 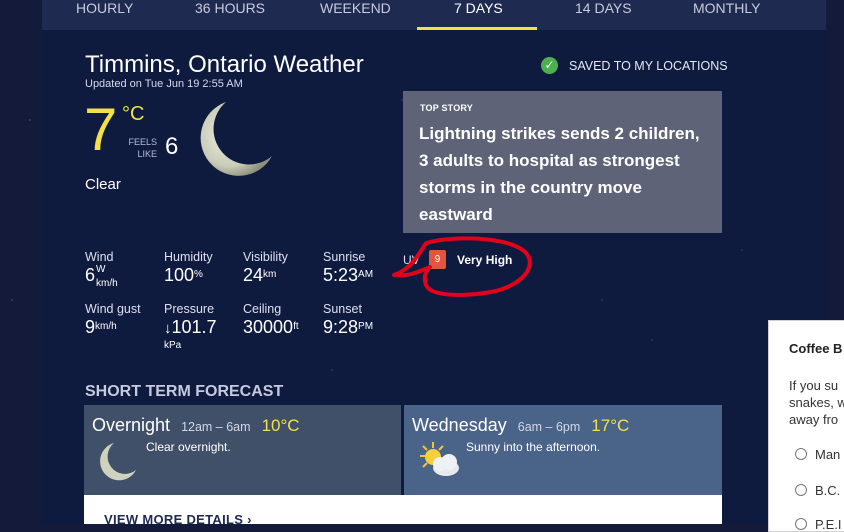 What do you see at coordinates (164, 84) in the screenshot?
I see `updated-timestamp: Updated on Tue Jun 19 2:55 AM` at bounding box center [164, 84].